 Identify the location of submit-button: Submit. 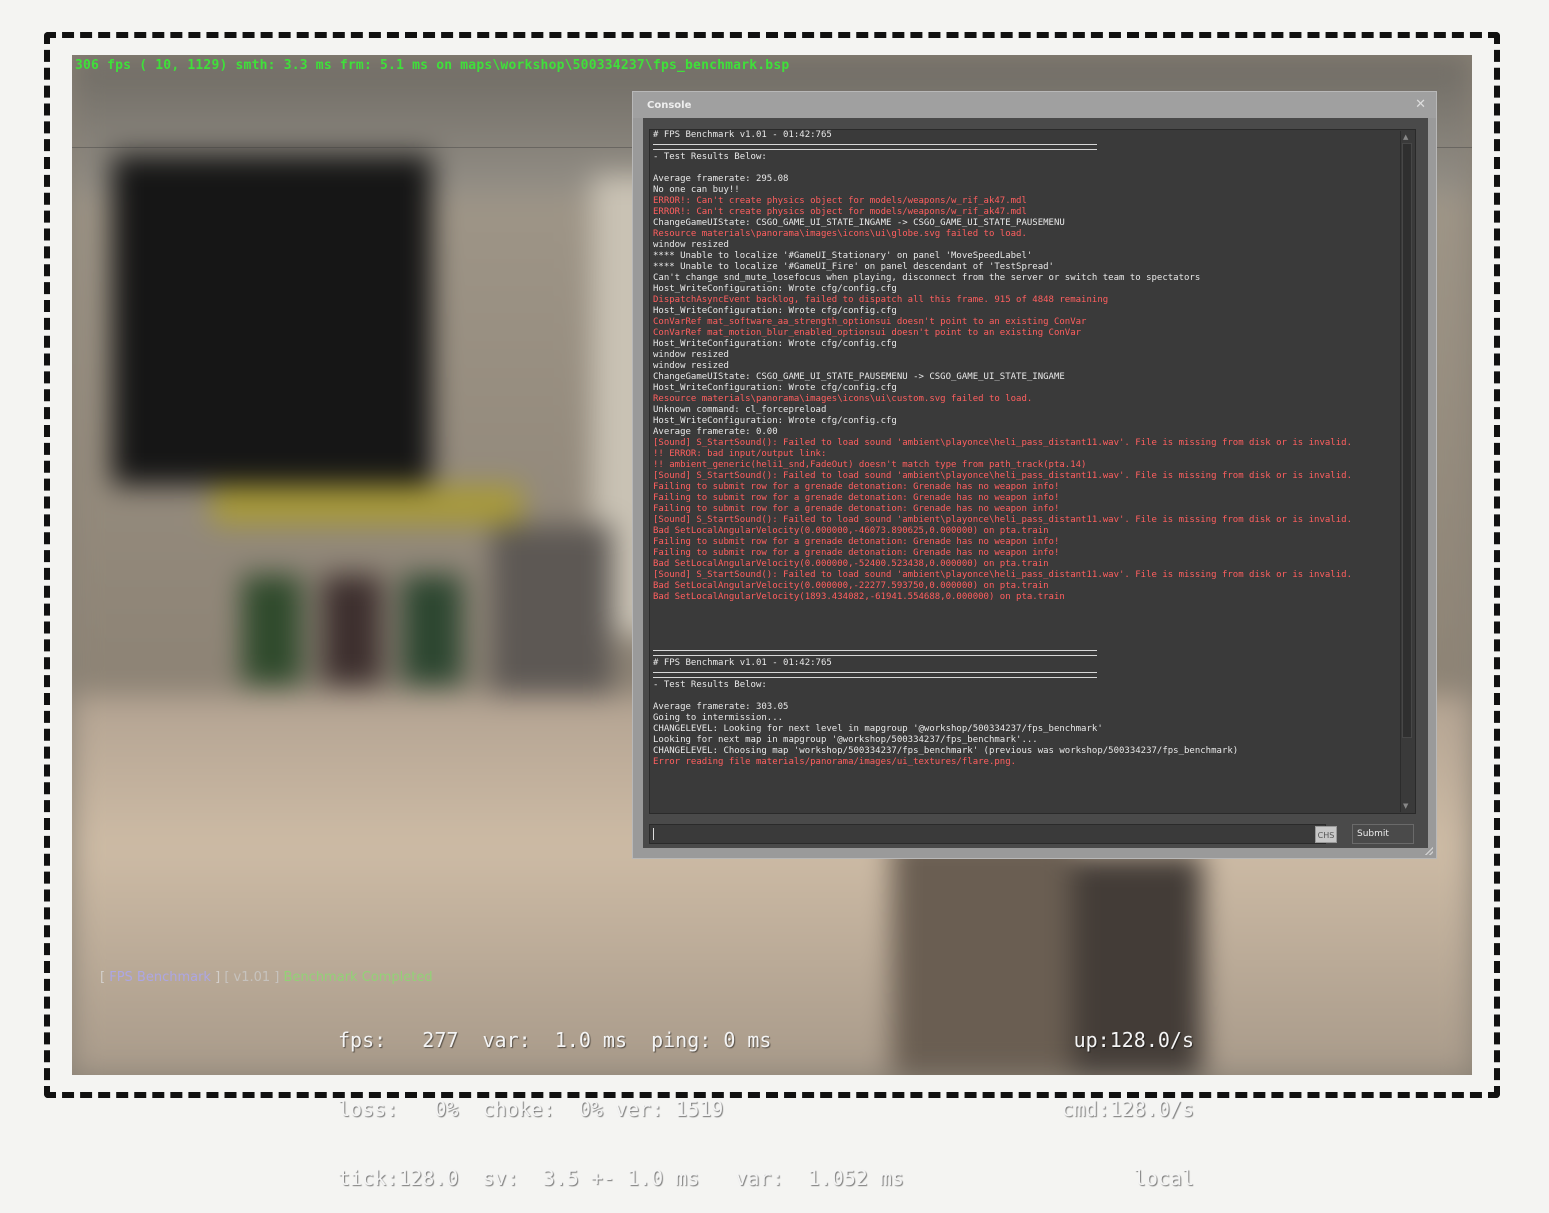
(1383, 834).